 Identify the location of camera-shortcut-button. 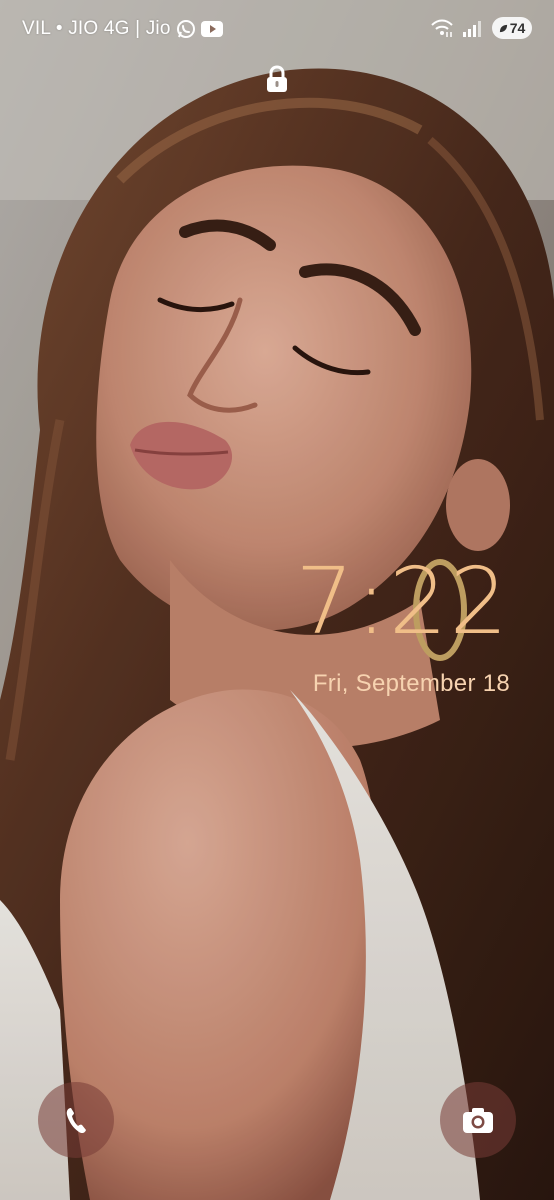
(478, 1120).